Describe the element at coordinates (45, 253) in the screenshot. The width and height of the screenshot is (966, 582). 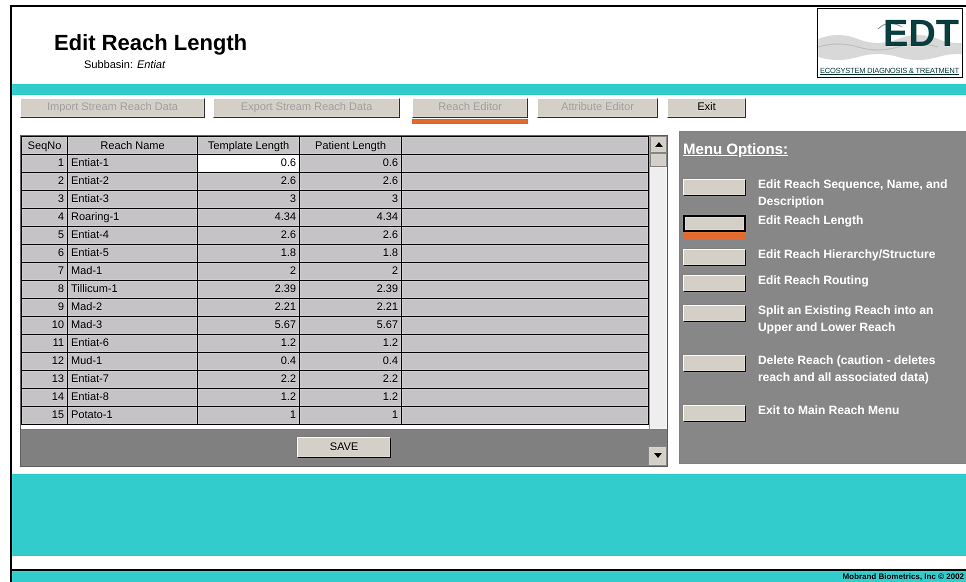
I see `table-cell: 6` at that location.